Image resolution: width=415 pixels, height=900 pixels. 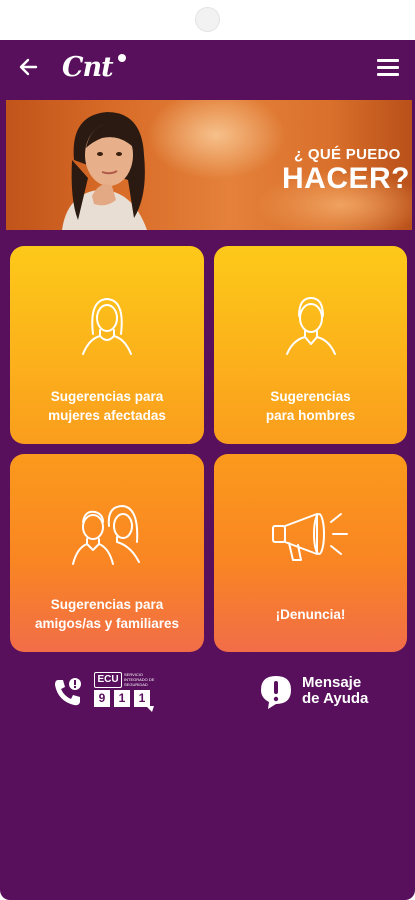 I want to click on ecu-small-text: SERVICIO INTEGRADO DE SEGURIDAD, so click(x=139, y=679).